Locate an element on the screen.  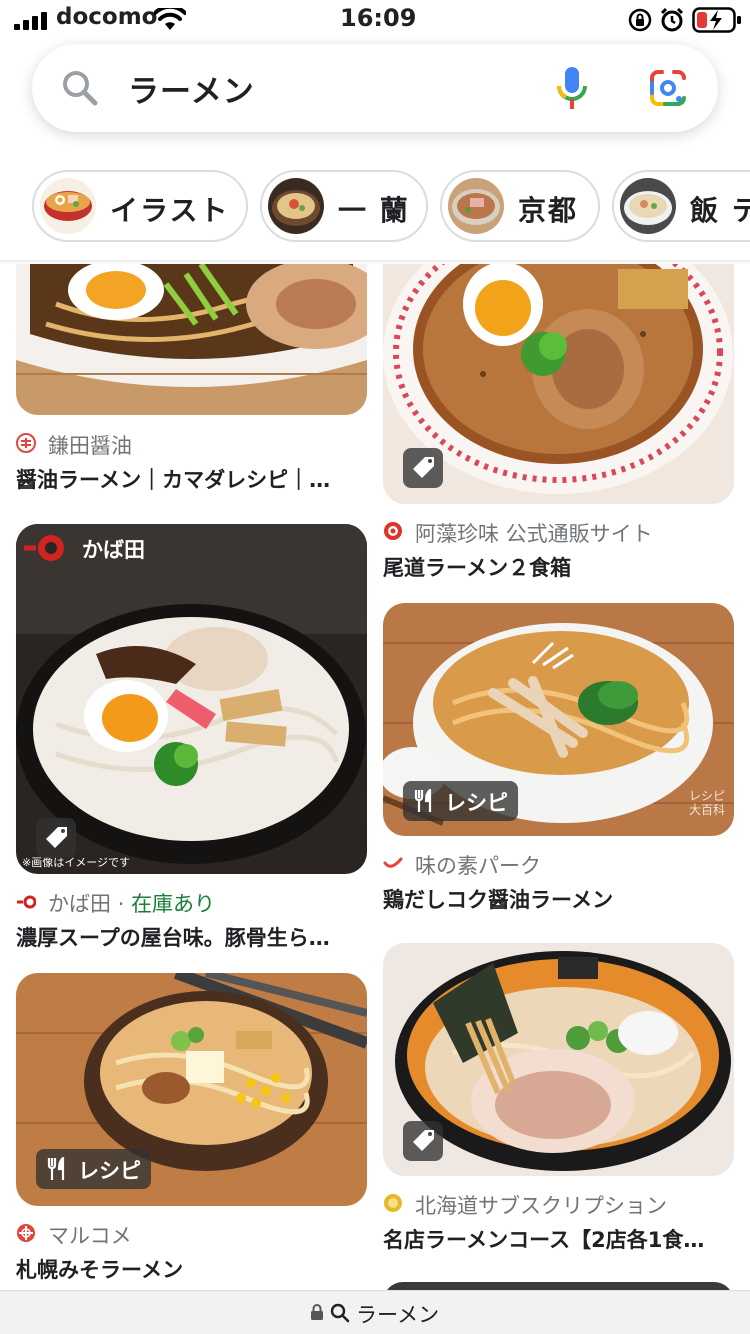
result-image-marukome: レシピ is located at coordinates (191, 1089).